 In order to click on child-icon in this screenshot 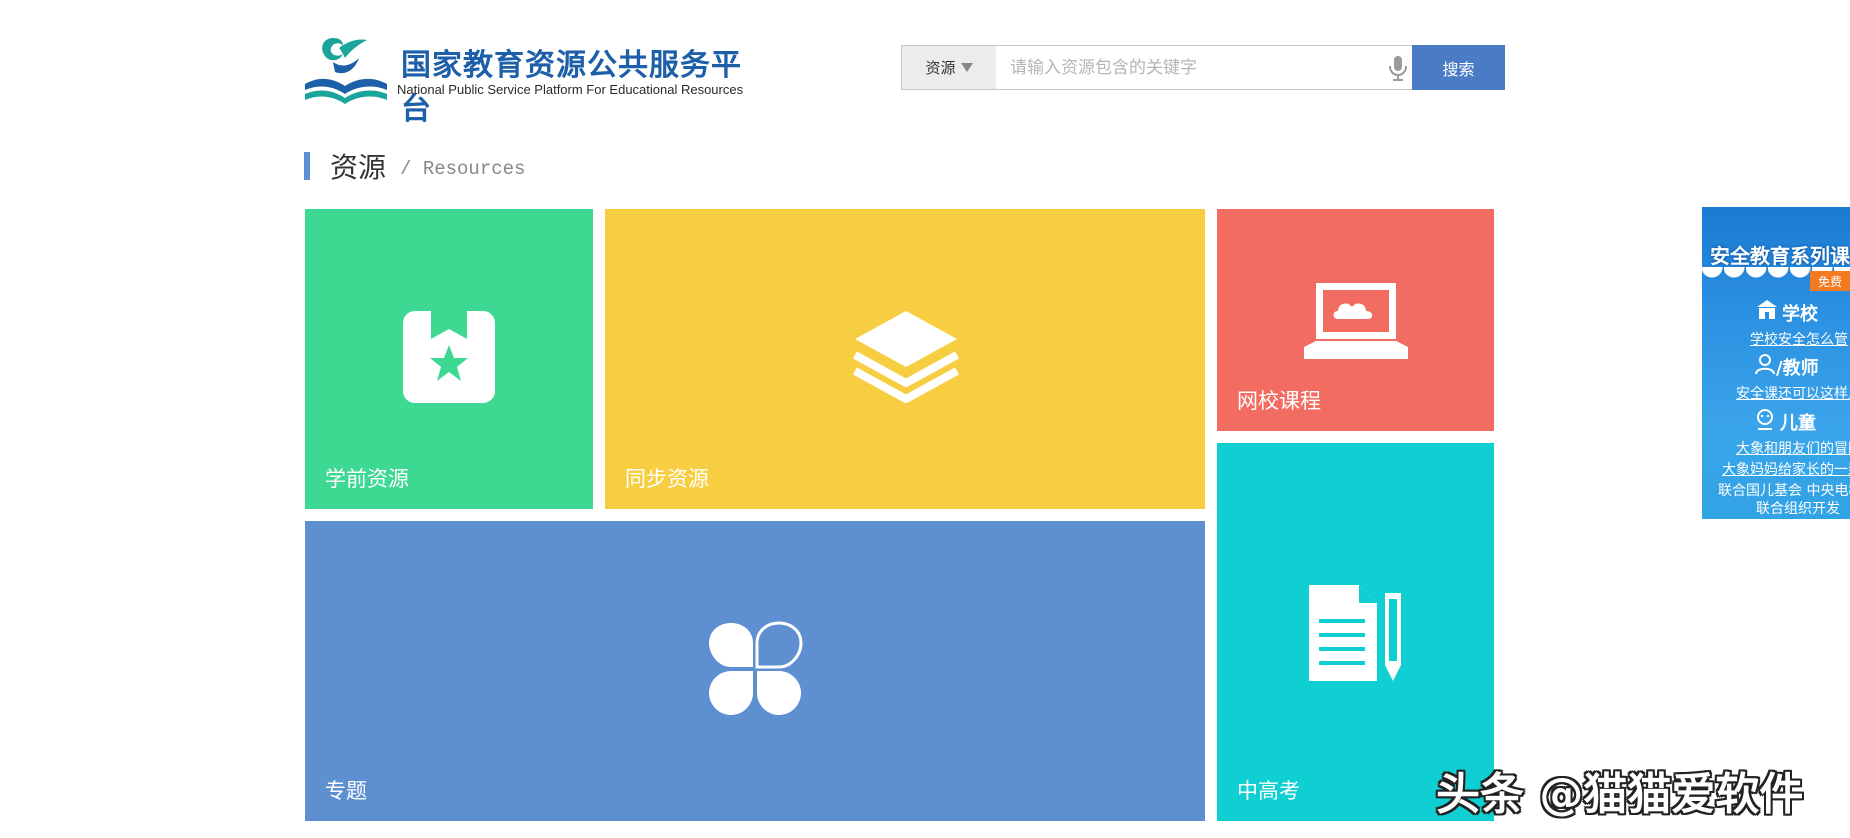, I will do `click(1765, 419)`.